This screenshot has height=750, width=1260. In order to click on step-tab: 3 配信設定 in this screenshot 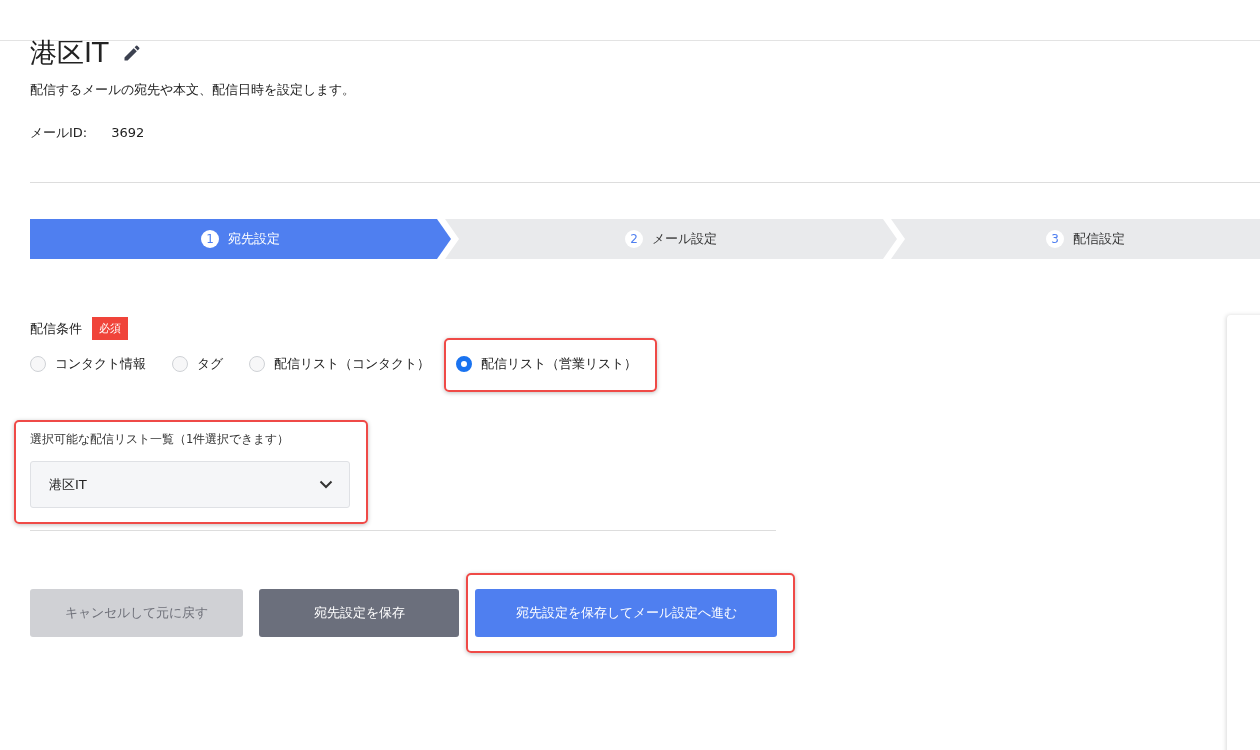, I will do `click(1075, 239)`.